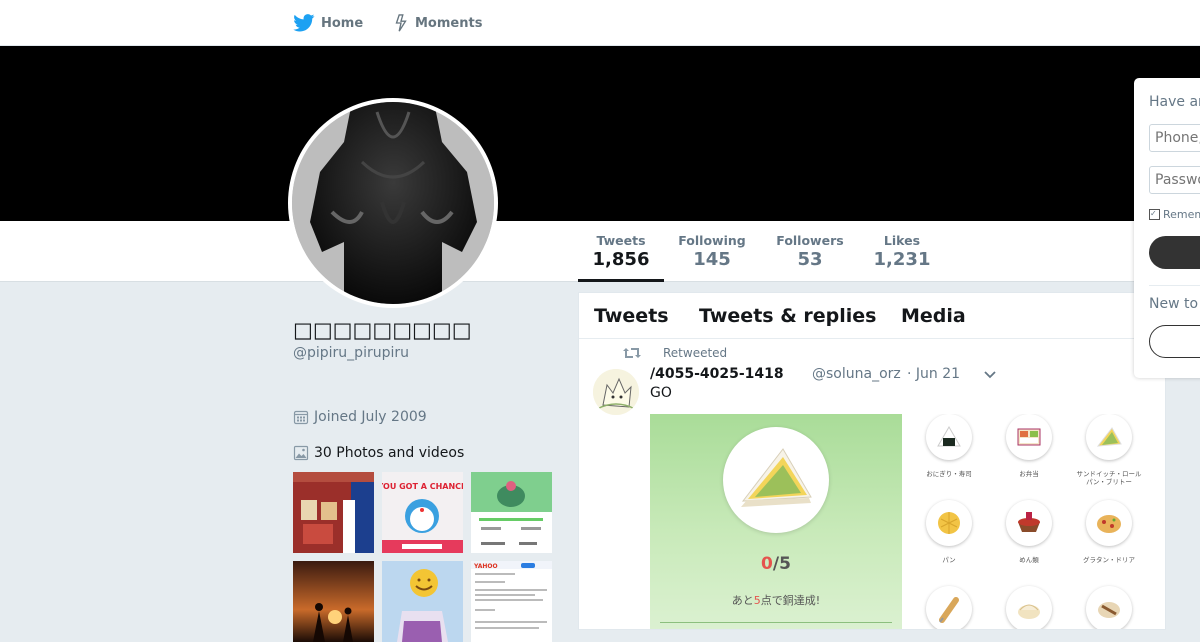 The height and width of the screenshot is (642, 1200). Describe the element at coordinates (1174, 304) in the screenshot. I see `new-to-label: New to Twitter?` at that location.